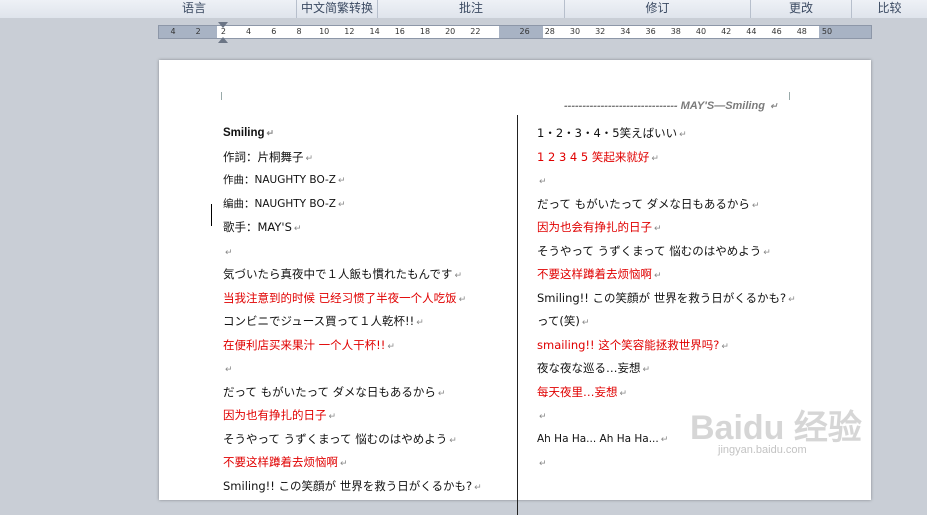 This screenshot has height=515, width=927. What do you see at coordinates (687, 228) in the screenshot?
I see `document-line: 因为也会有挣扎的日子 ↵` at bounding box center [687, 228].